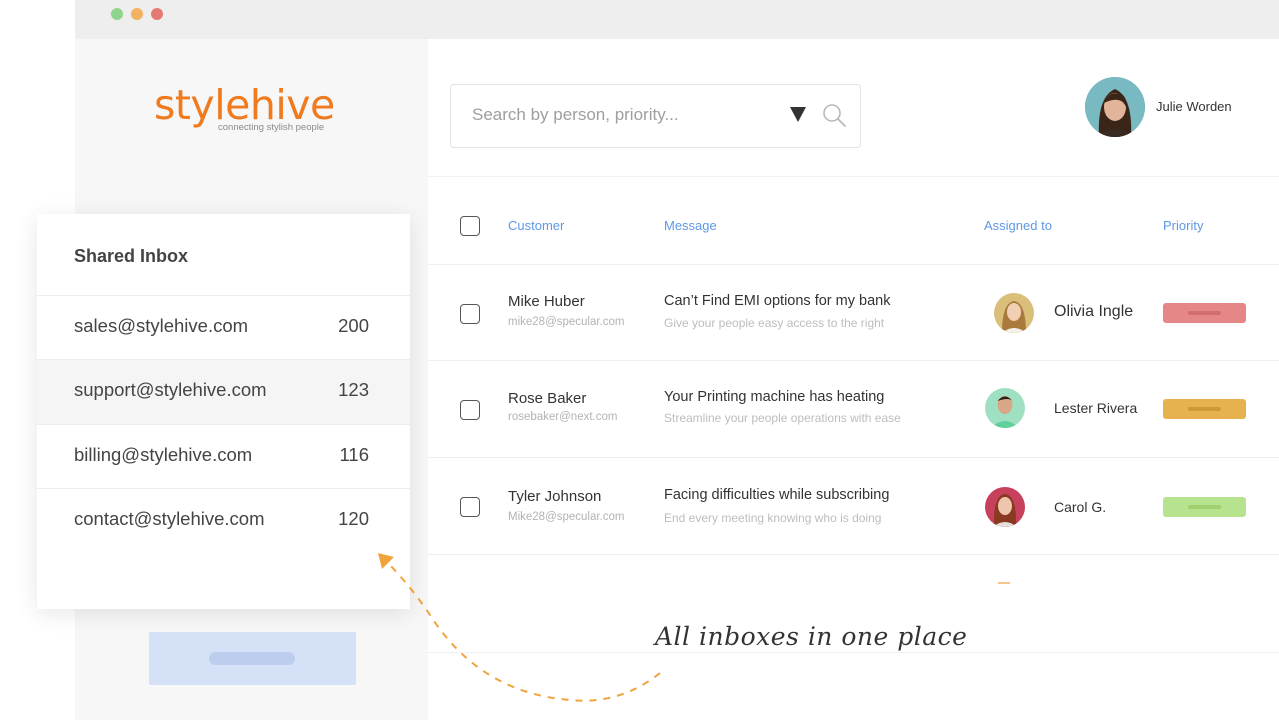 This screenshot has height=720, width=1279. Describe the element at coordinates (1194, 106) in the screenshot. I see `user-name: Julie Worden` at that location.